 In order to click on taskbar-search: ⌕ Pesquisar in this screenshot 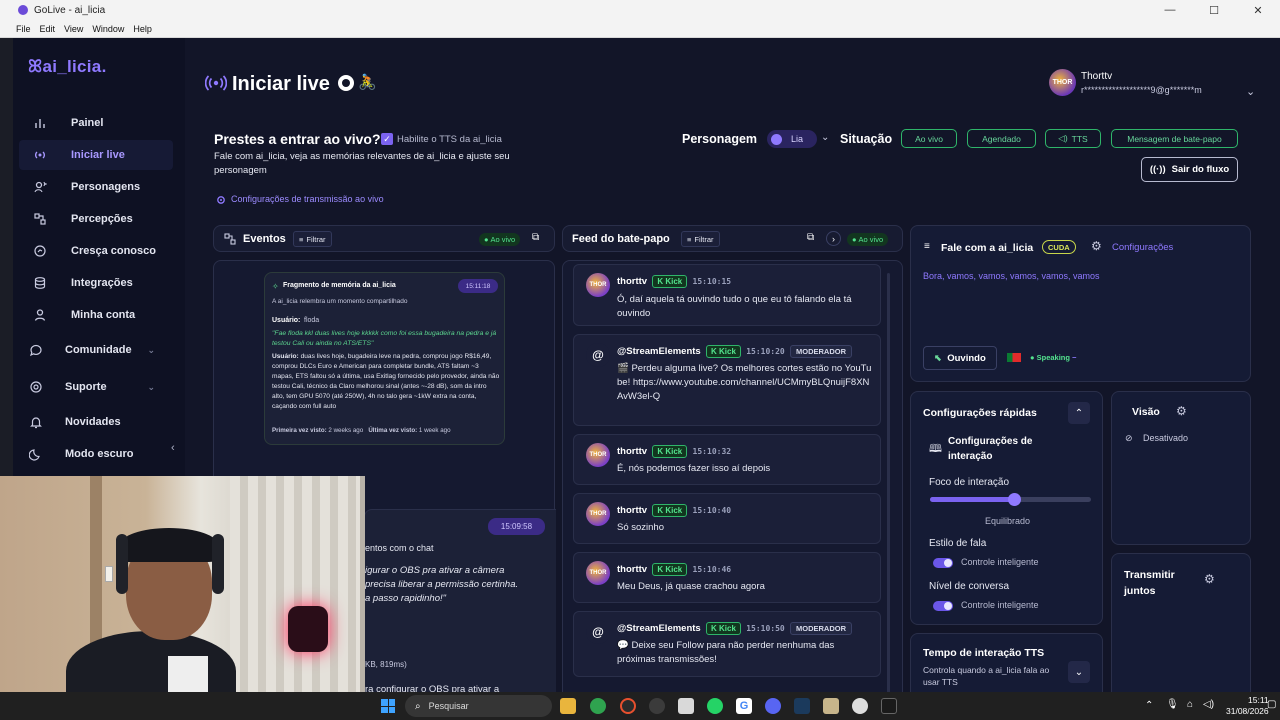, I will do `click(478, 706)`.